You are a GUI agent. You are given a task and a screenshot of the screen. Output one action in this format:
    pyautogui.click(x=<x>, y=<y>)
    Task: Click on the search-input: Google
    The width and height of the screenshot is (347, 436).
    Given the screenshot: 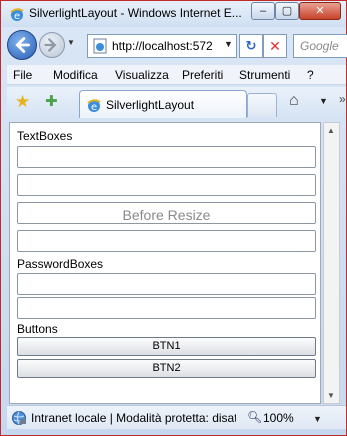 What is the action you would take?
    pyautogui.click(x=320, y=46)
    